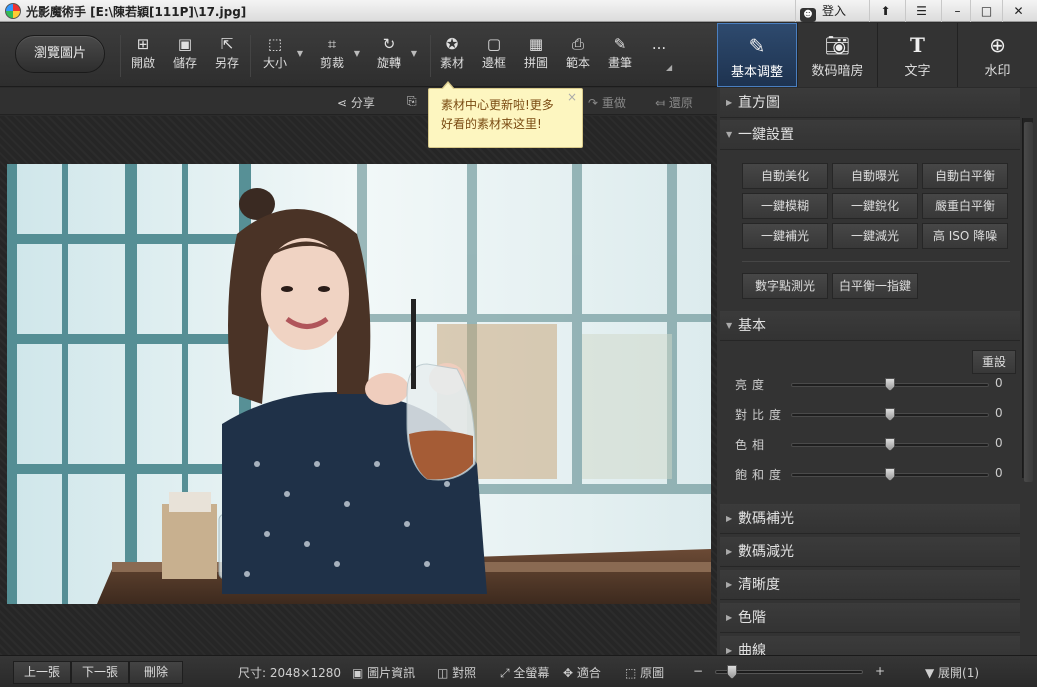  What do you see at coordinates (383, 672) in the screenshot?
I see `image-info-button: ▣ 圖片資訊` at bounding box center [383, 672].